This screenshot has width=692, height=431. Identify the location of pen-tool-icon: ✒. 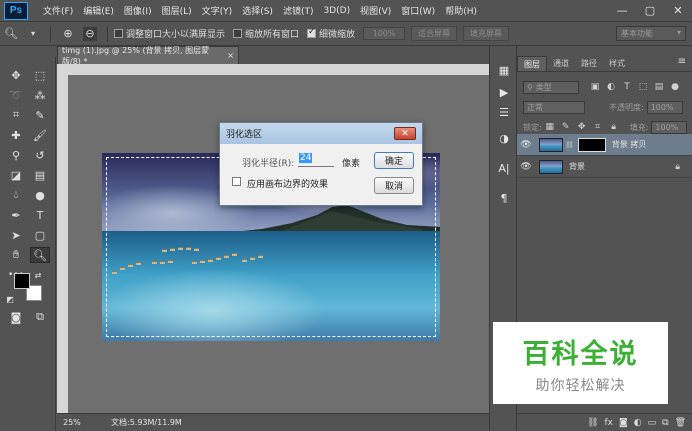
(16, 215).